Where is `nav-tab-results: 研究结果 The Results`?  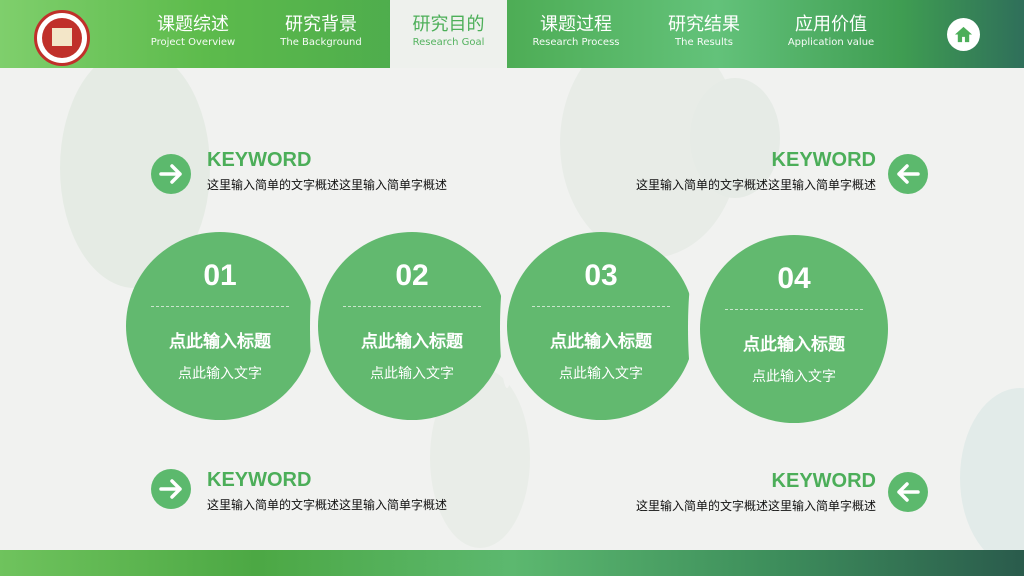
nav-tab-results: 研究结果 The Results is located at coordinates (704, 34).